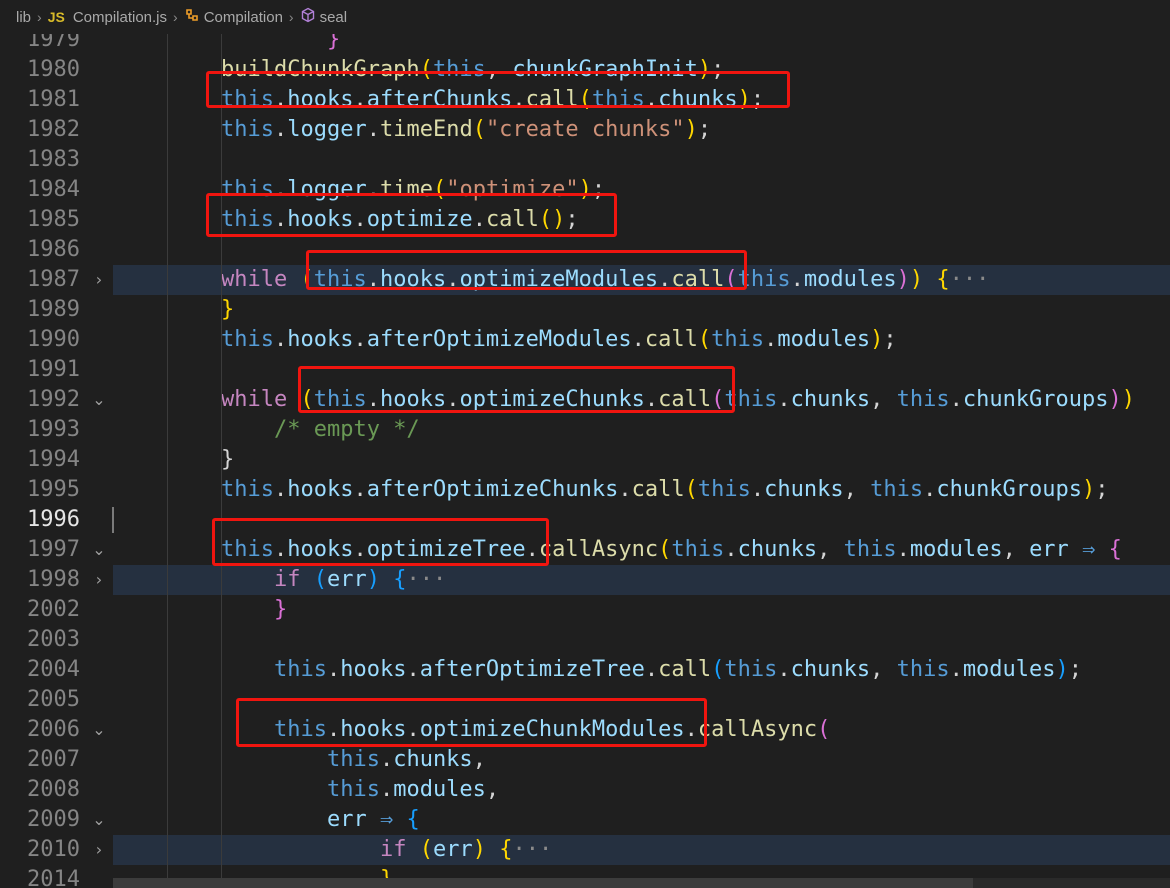  I want to click on code-line: 2005, so click(585, 700).